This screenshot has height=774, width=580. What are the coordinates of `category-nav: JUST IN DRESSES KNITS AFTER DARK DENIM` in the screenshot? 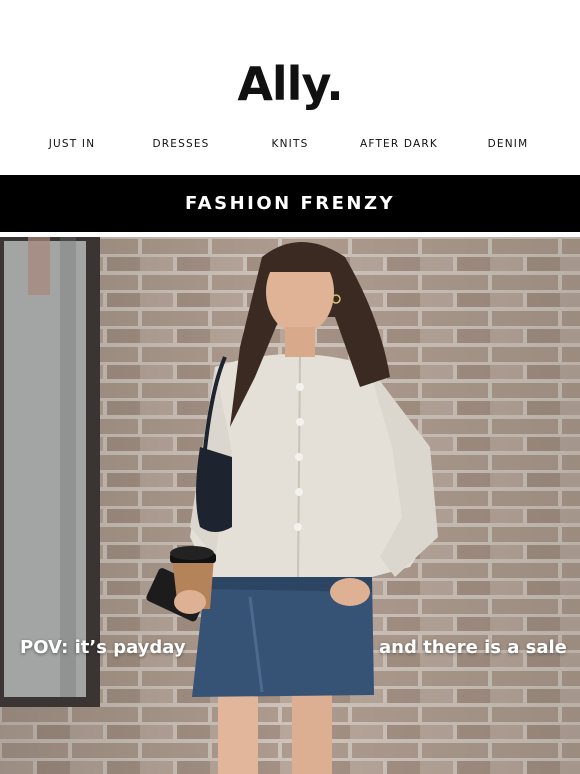 It's located at (290, 144).